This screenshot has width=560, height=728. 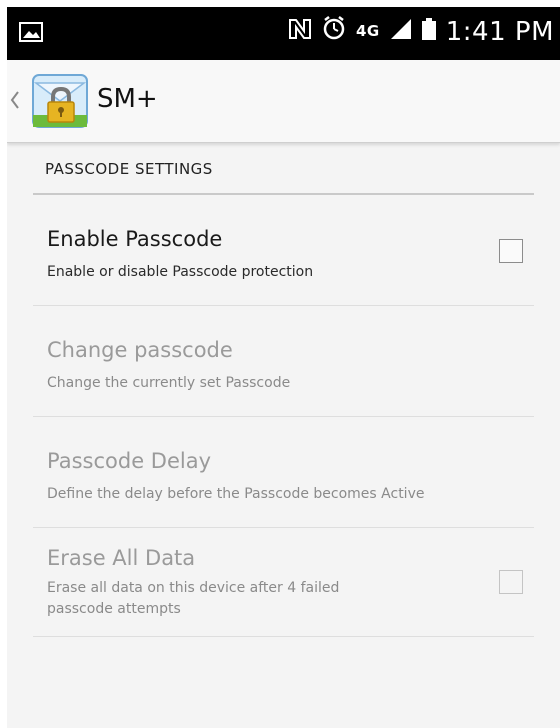 What do you see at coordinates (60, 103) in the screenshot?
I see `app-lock-icon` at bounding box center [60, 103].